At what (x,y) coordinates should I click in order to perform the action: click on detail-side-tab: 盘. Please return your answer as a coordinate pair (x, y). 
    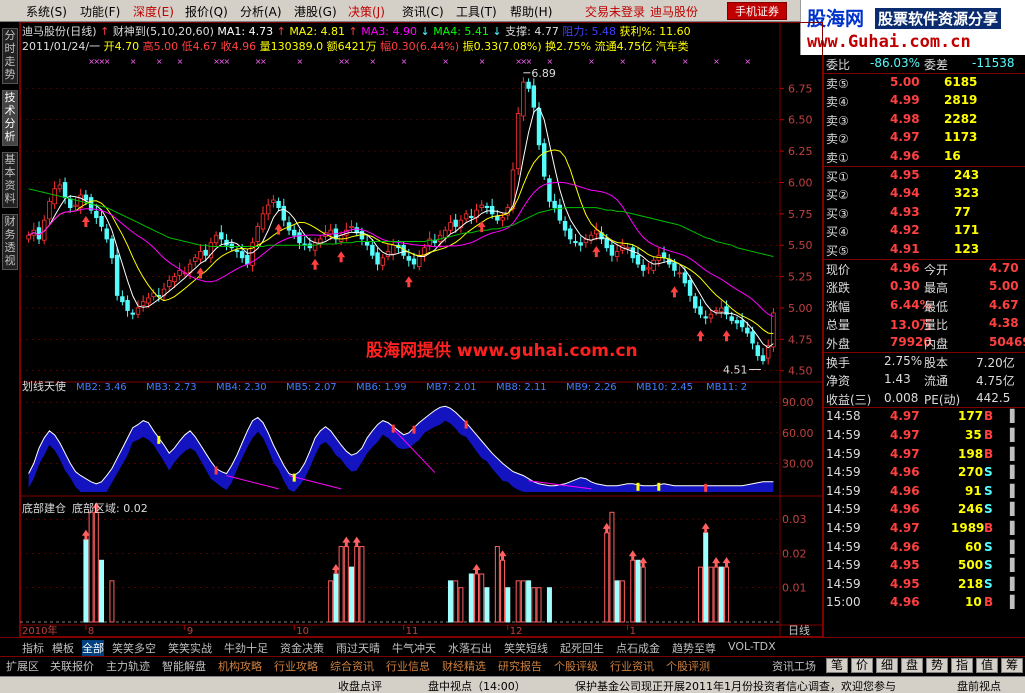
    Looking at the image, I should click on (912, 665).